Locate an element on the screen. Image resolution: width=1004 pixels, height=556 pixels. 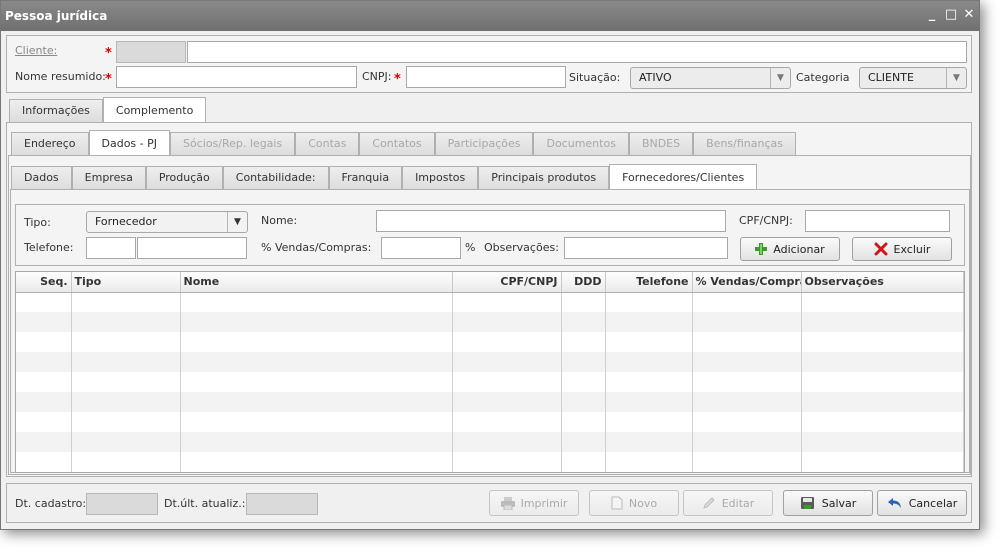
imprimir-label: Imprimir is located at coordinates (544, 503).